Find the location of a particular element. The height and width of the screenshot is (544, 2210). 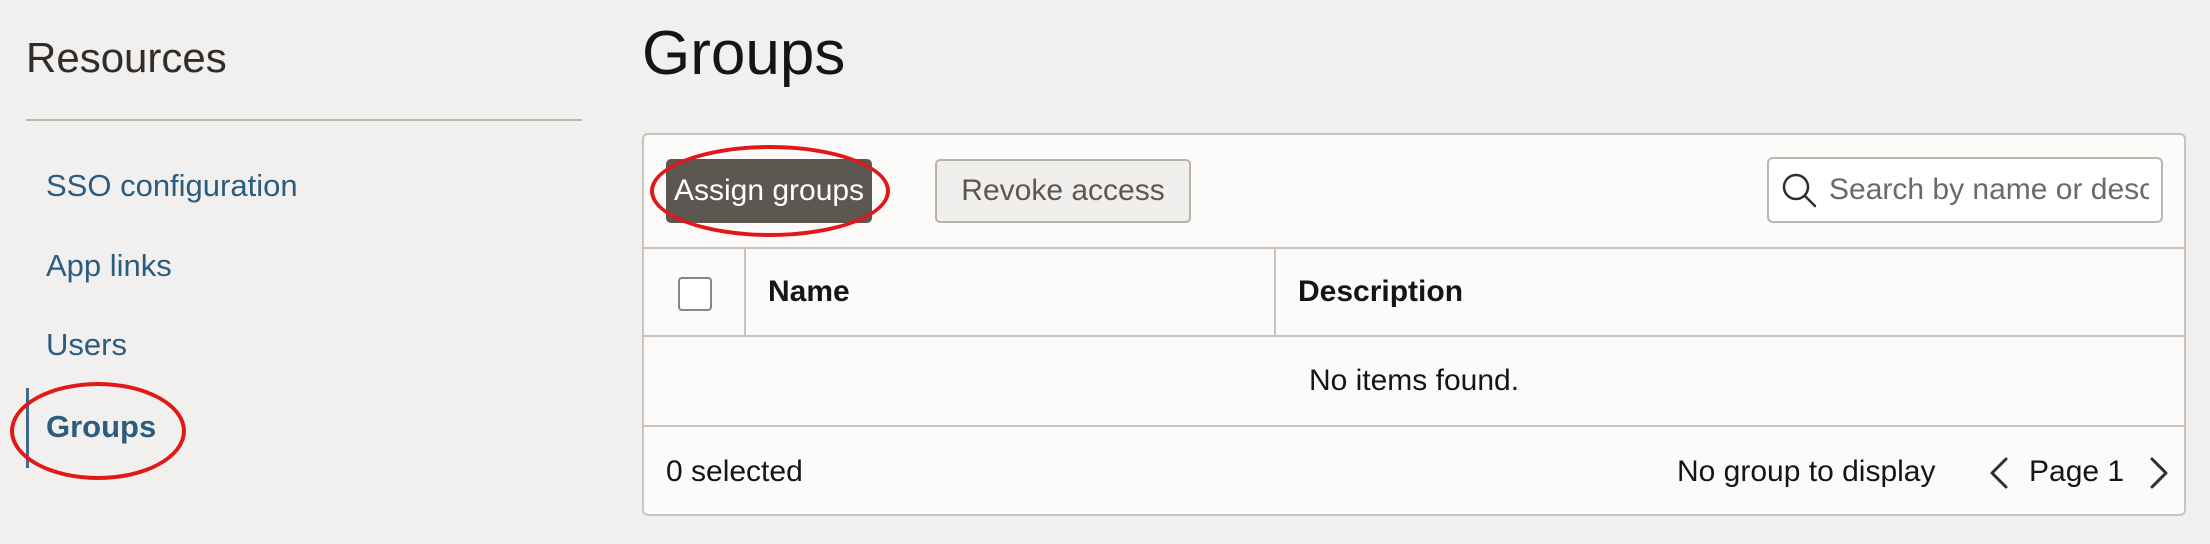

search-box is located at coordinates (1965, 190).